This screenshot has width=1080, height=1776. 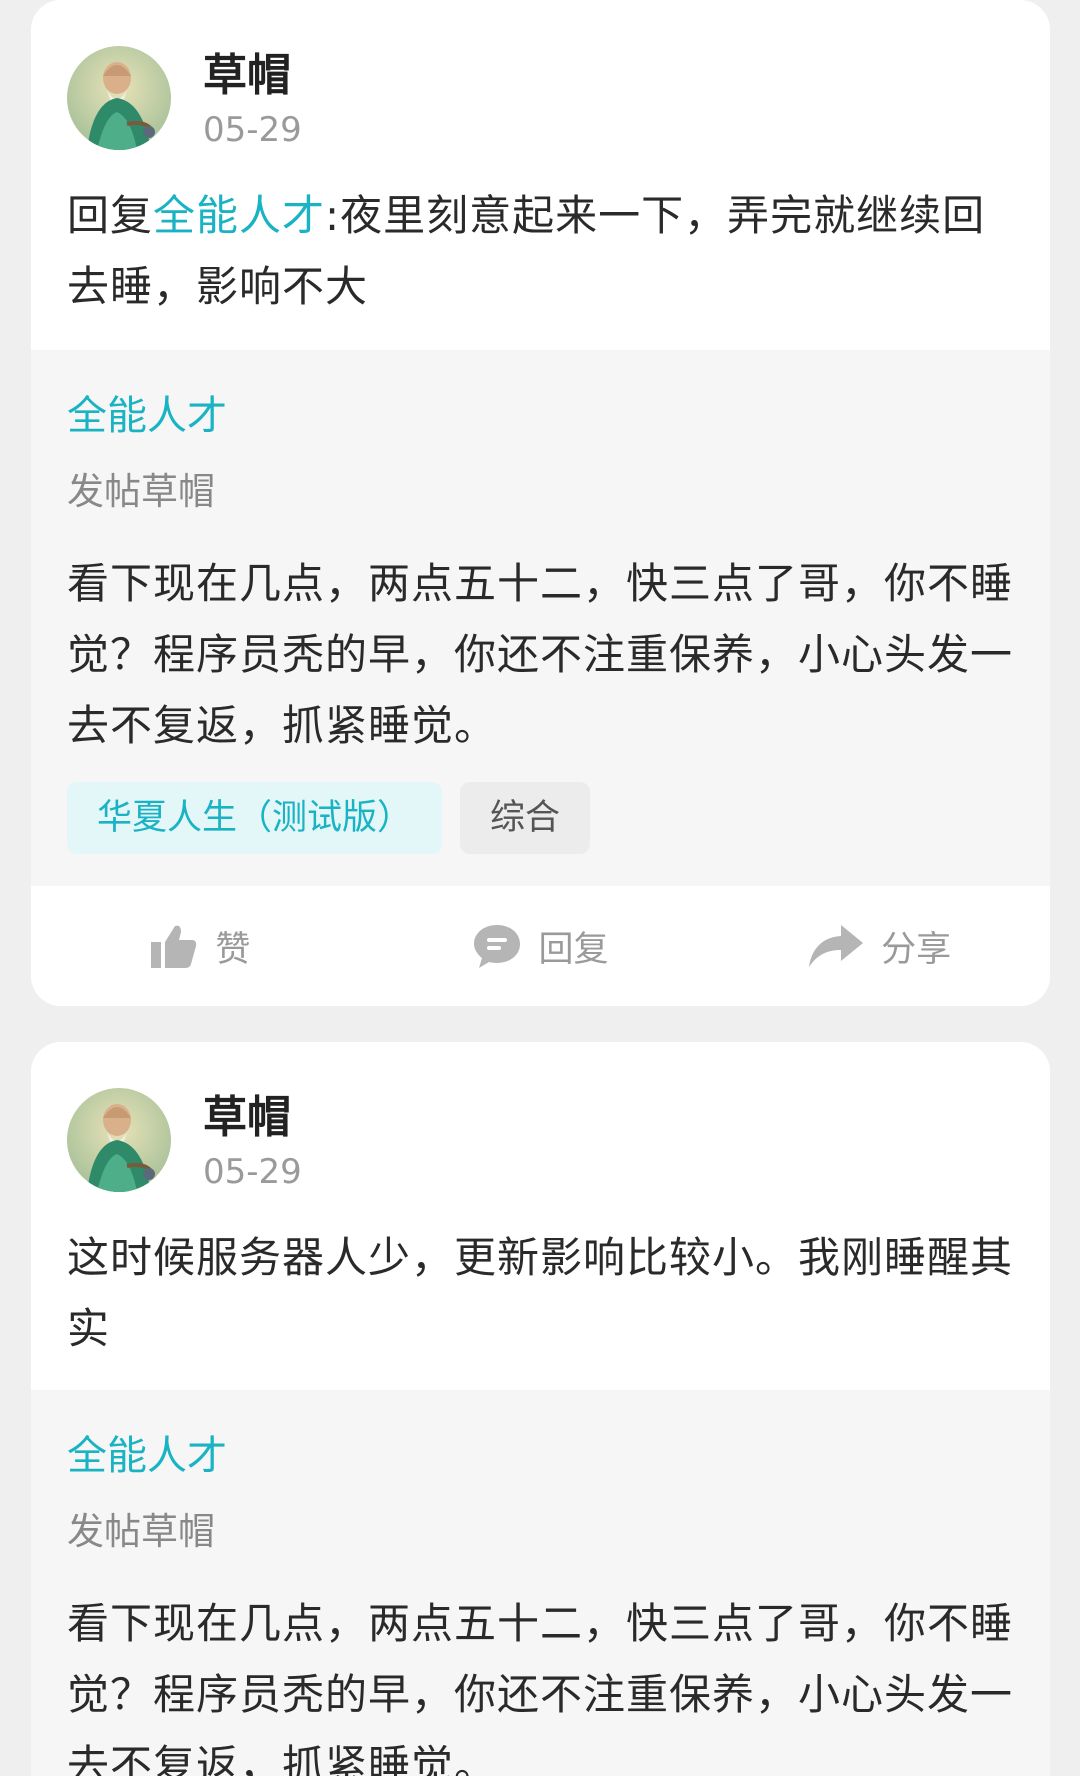 I want to click on action-bar: 赞 回复 分享, so click(x=540, y=946).